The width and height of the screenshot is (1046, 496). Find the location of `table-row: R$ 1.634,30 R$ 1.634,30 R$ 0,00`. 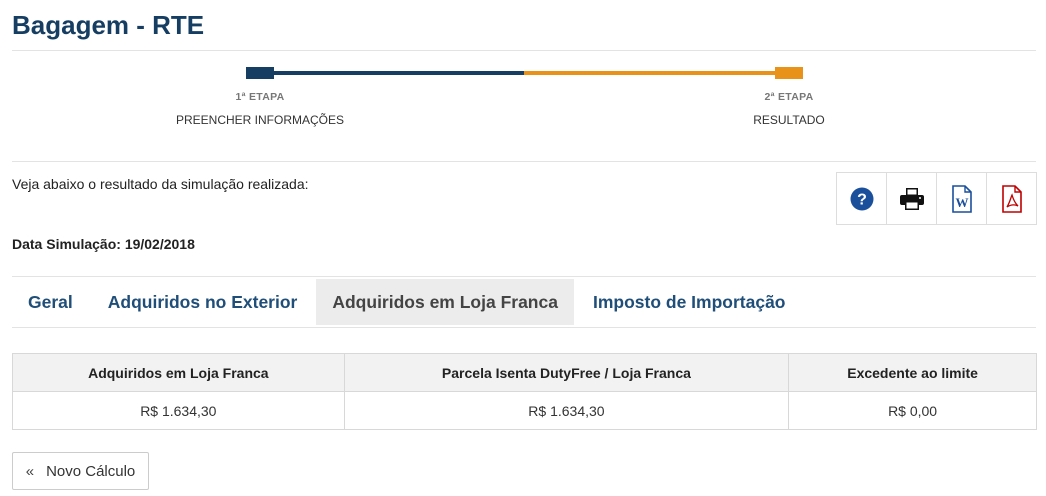

table-row: R$ 1.634,30 R$ 1.634,30 R$ 0,00 is located at coordinates (524, 410).